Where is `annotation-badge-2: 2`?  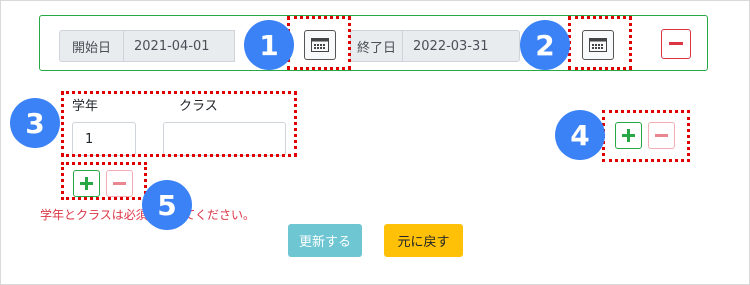 annotation-badge-2: 2 is located at coordinates (545, 45).